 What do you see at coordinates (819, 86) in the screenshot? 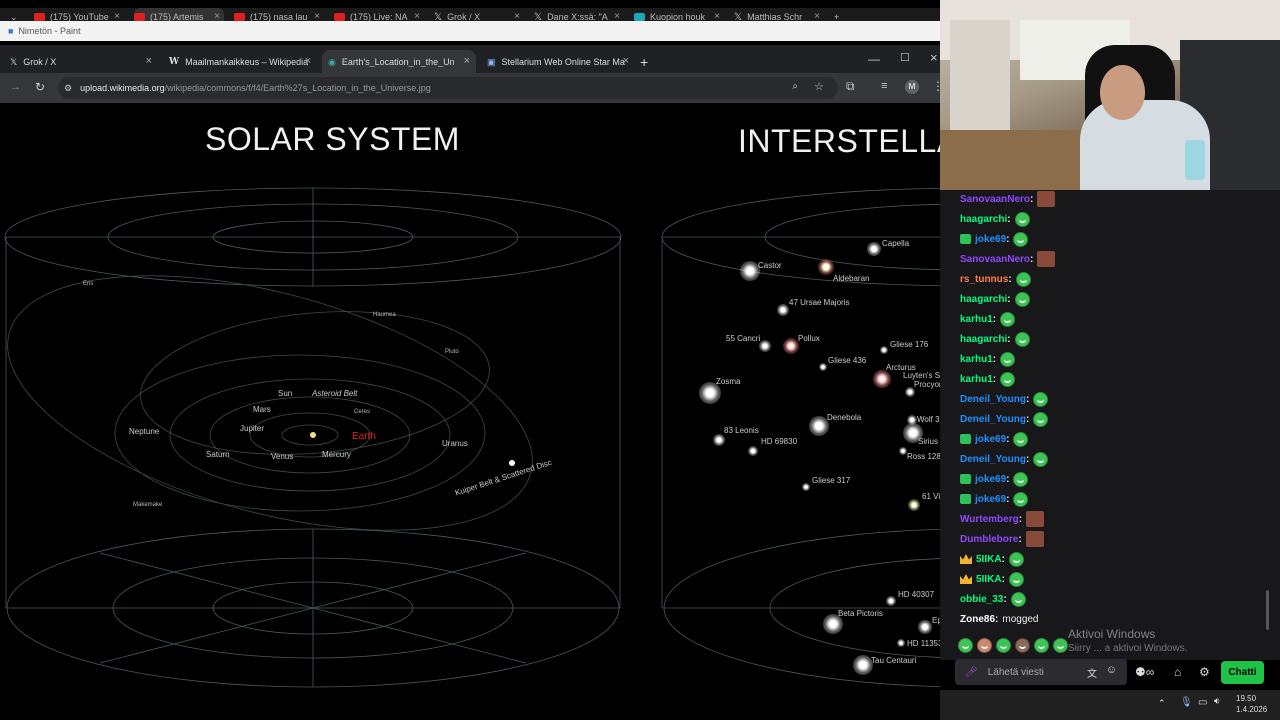
I see `bookmark-star-icon: ☆` at bounding box center [819, 86].